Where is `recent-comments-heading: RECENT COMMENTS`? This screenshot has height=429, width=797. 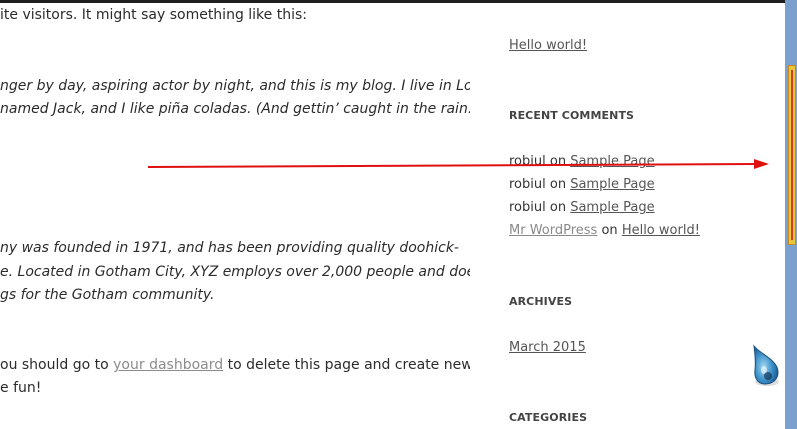
recent-comments-heading: RECENT COMMENTS is located at coordinates (572, 115).